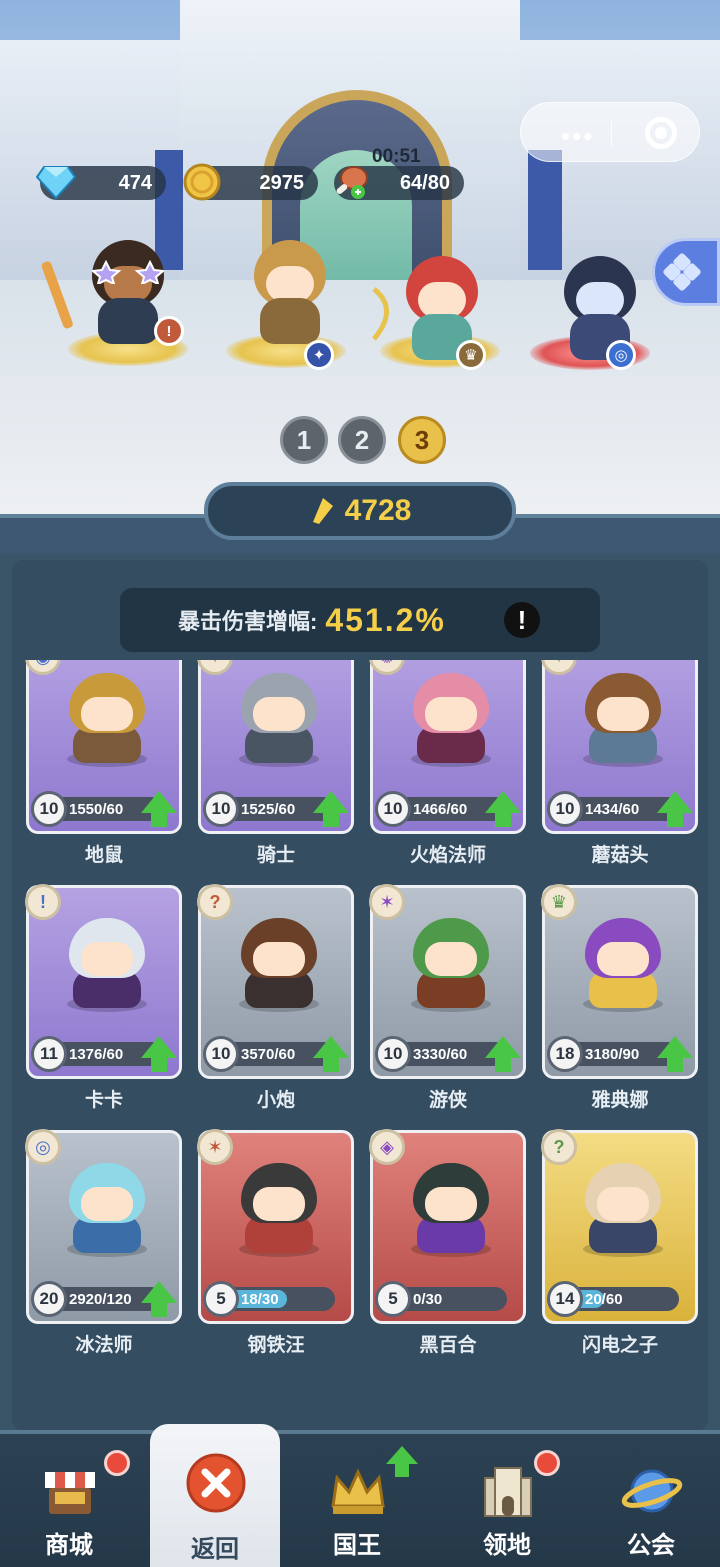  What do you see at coordinates (103, 1226) in the screenshot?
I see `hero-card: ◎ 2920/120 20` at bounding box center [103, 1226].